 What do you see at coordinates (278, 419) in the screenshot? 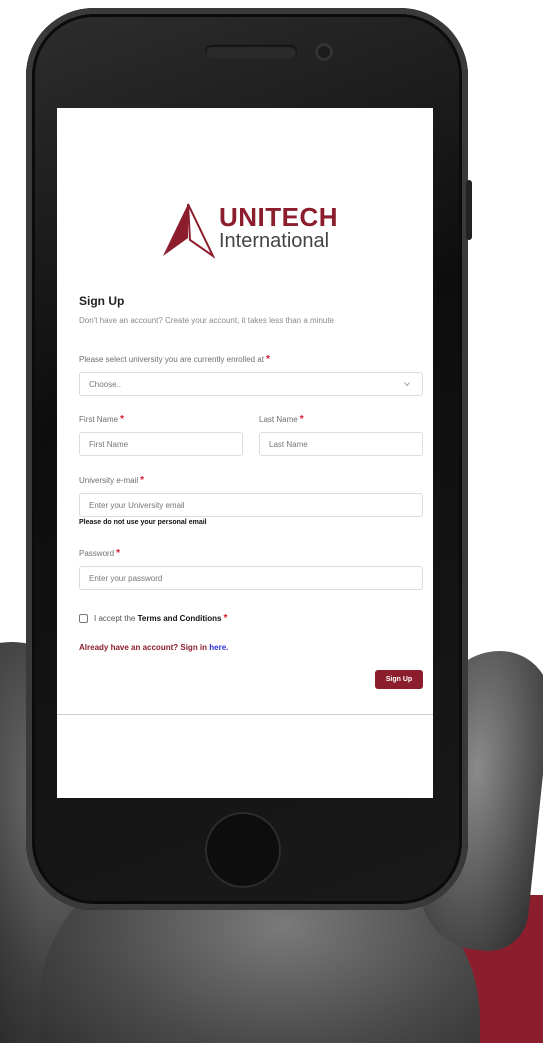
I see `last-name-label-text: Last Name` at bounding box center [278, 419].